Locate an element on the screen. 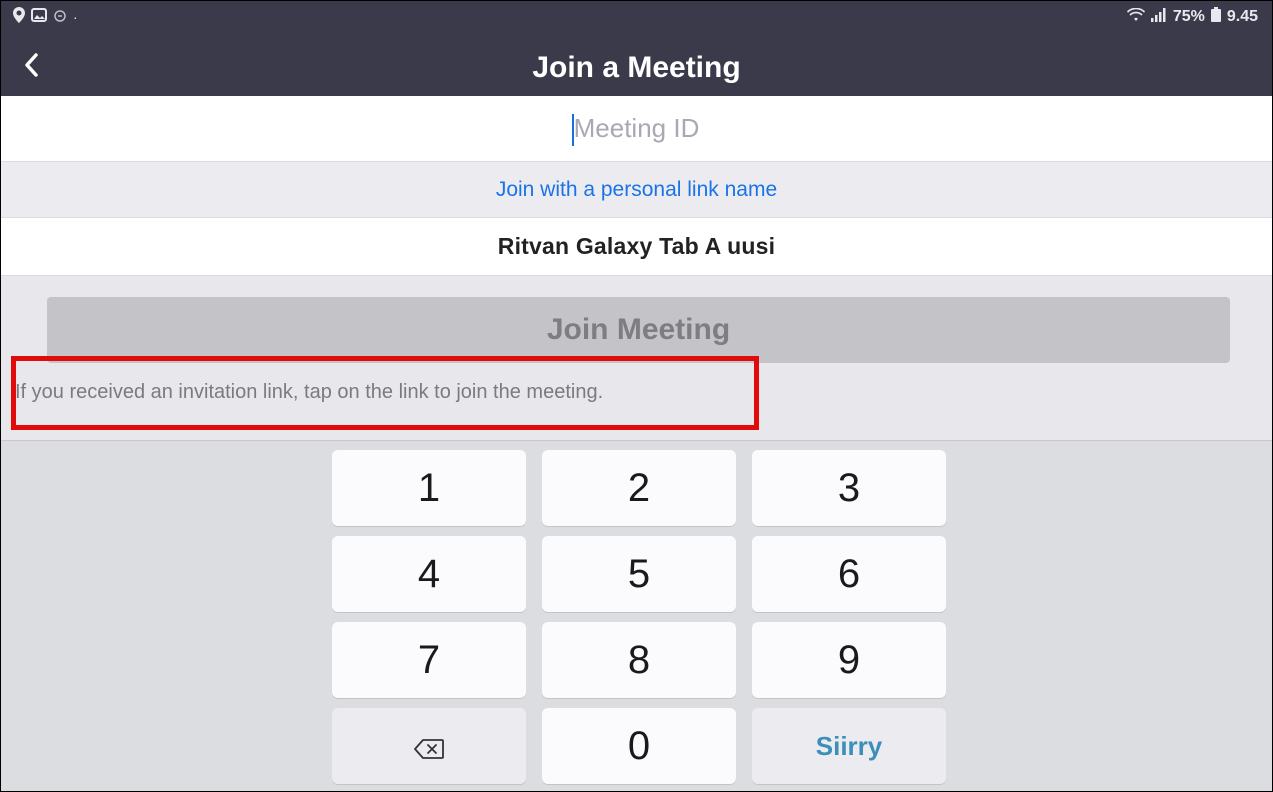 The width and height of the screenshot is (1273, 792). meeting-id-input is located at coordinates (636, 128).